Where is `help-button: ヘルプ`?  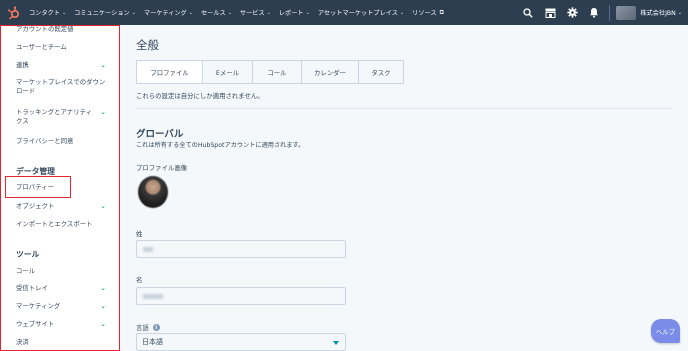
help-button: ヘルプ is located at coordinates (665, 331).